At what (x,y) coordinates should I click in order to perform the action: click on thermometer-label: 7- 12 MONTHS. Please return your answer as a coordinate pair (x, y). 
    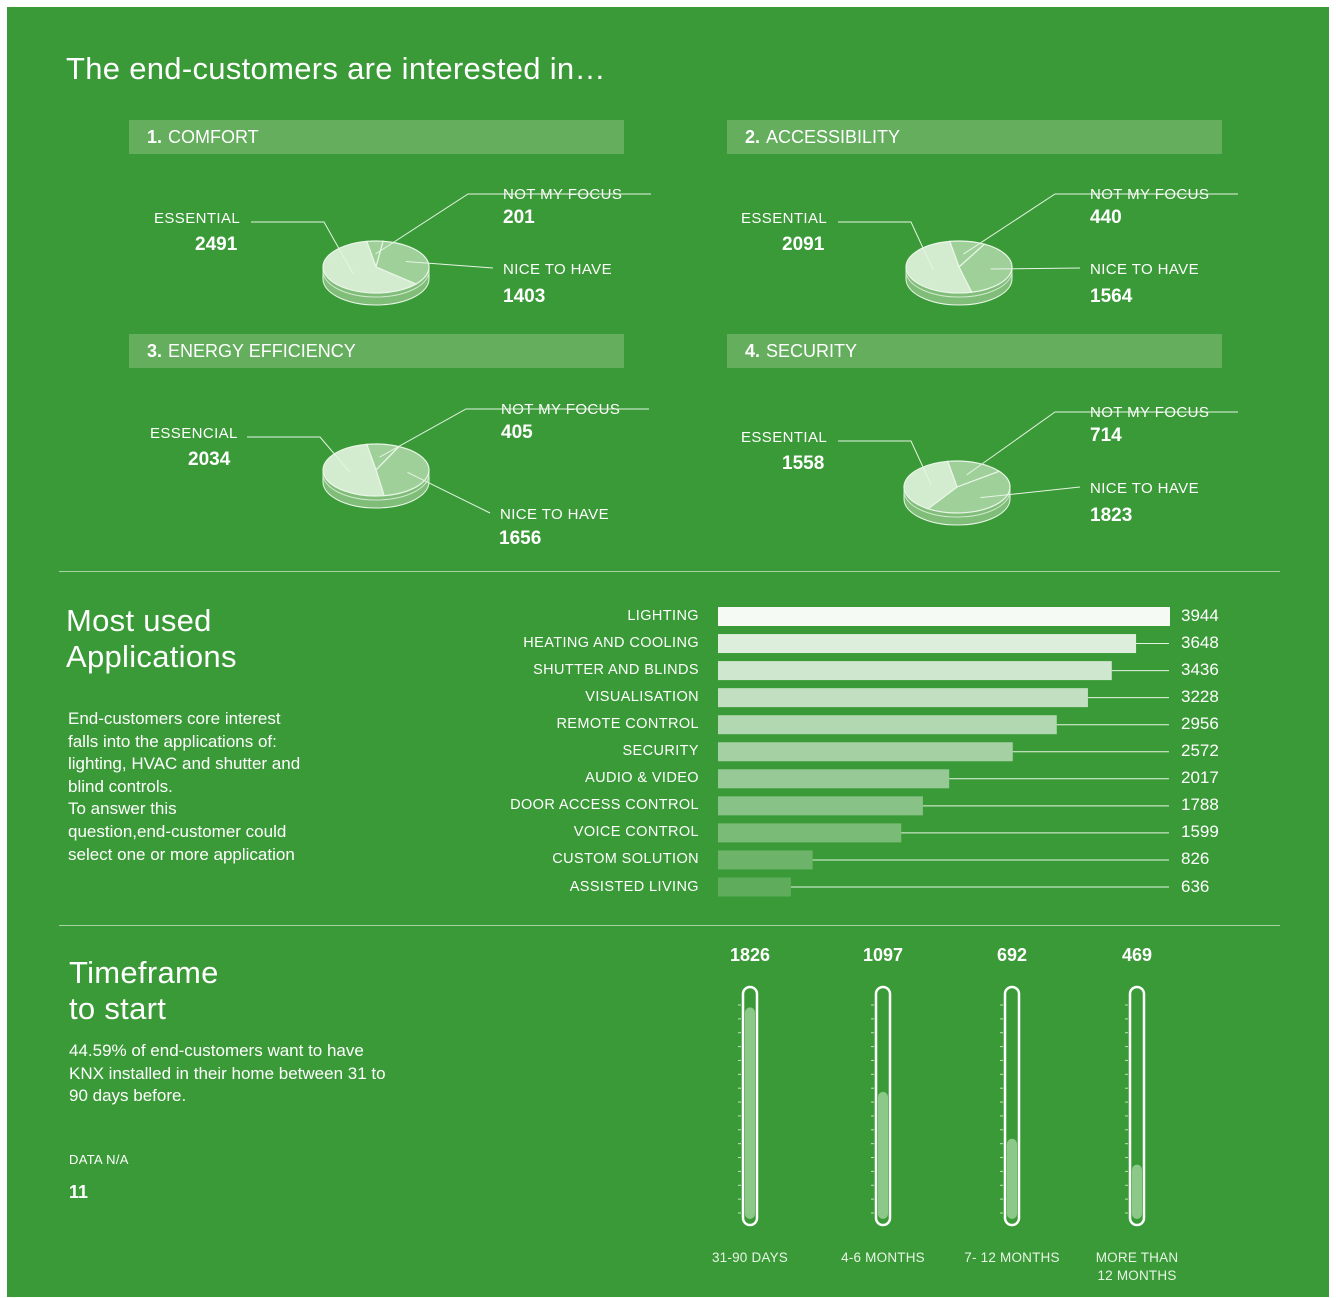
    Looking at the image, I should click on (1012, 1257).